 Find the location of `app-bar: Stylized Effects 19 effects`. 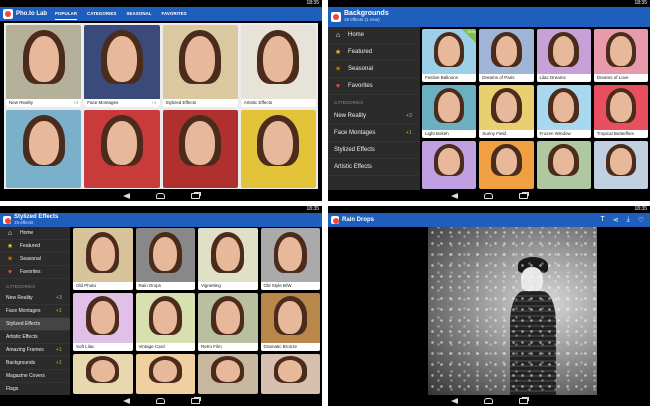

app-bar: Stylized Effects 19 effects is located at coordinates (161, 220).